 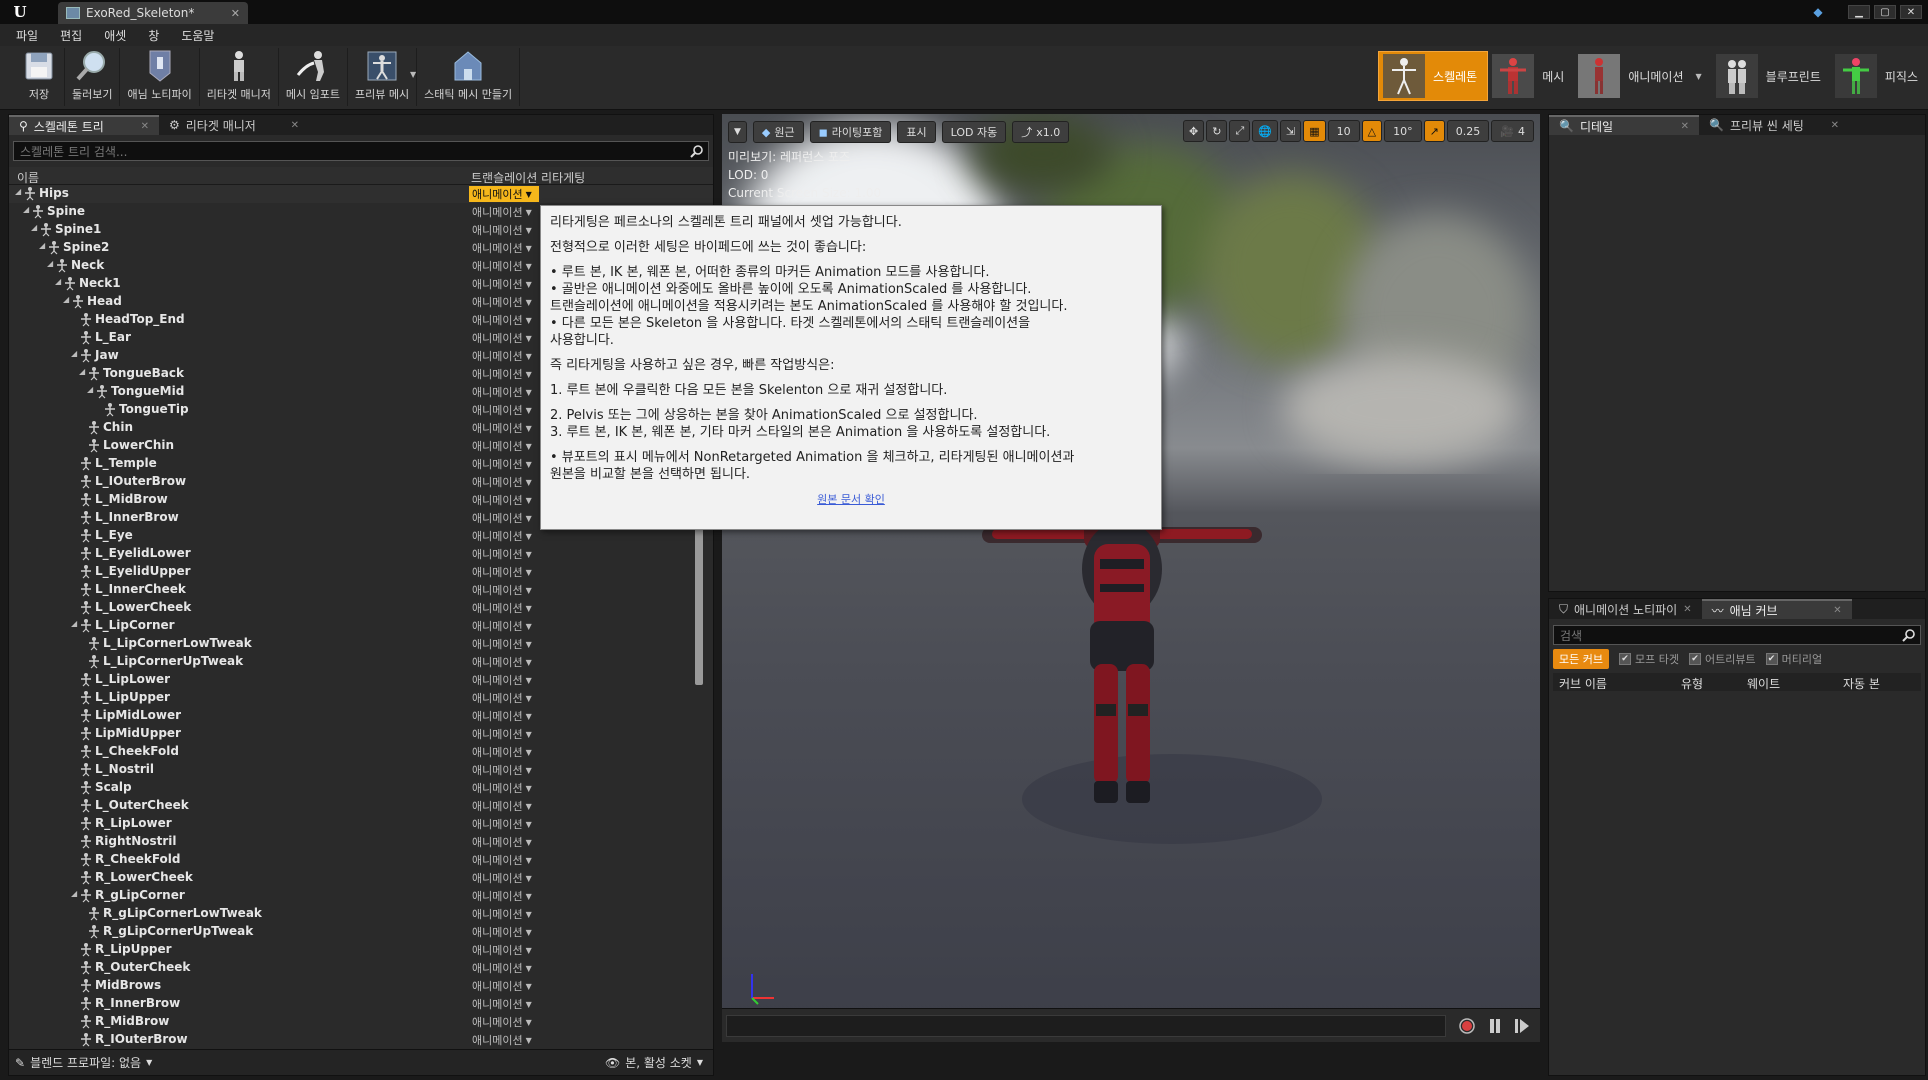 What do you see at coordinates (1522, 1026) in the screenshot?
I see `step-forward-icon` at bounding box center [1522, 1026].